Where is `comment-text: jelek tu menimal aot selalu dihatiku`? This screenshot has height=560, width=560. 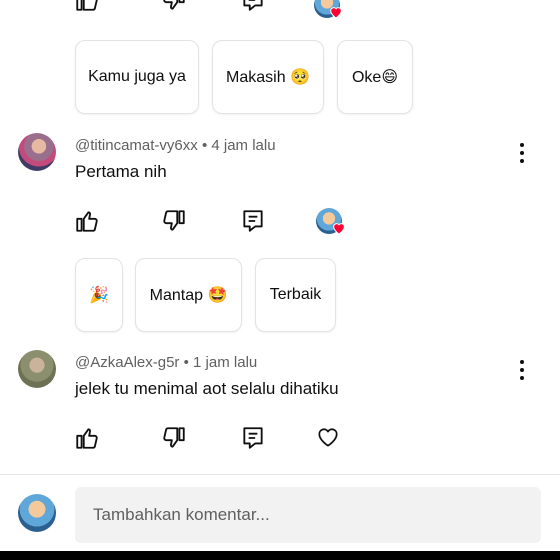
comment-text: jelek tu menimal aot selalu dihatiku is located at coordinates (207, 388).